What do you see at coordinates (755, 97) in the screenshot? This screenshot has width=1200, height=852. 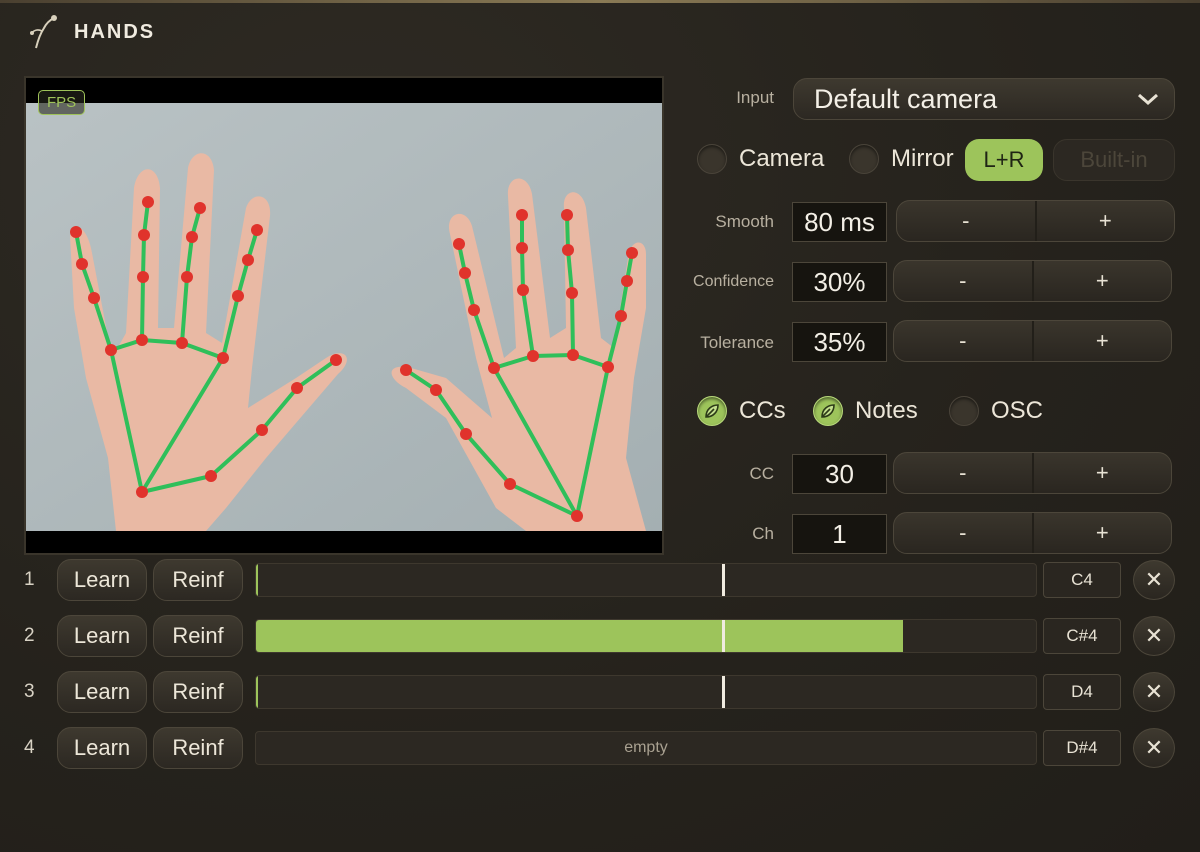 I see `input-label: Input` at bounding box center [755, 97].